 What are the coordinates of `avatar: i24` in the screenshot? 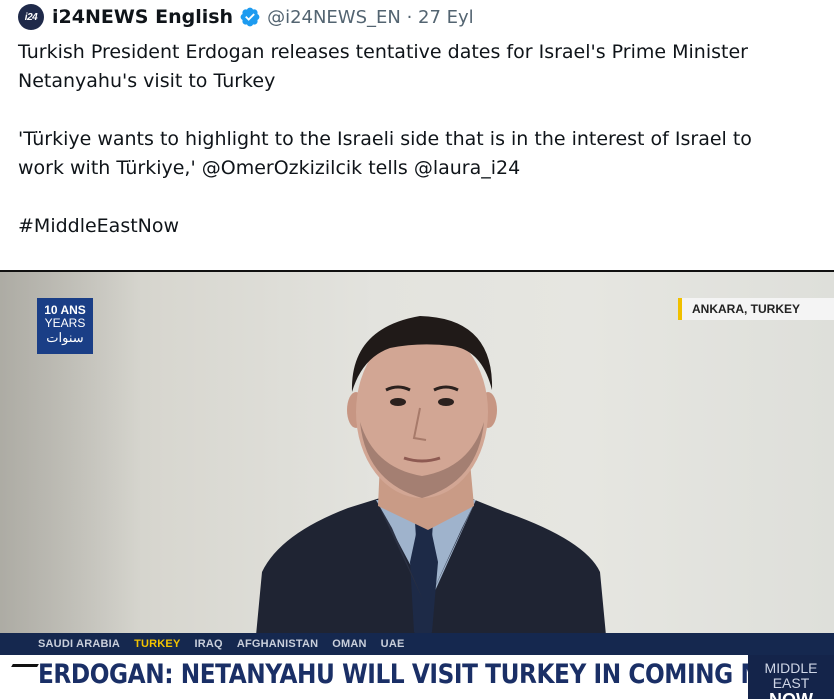 It's located at (31, 17).